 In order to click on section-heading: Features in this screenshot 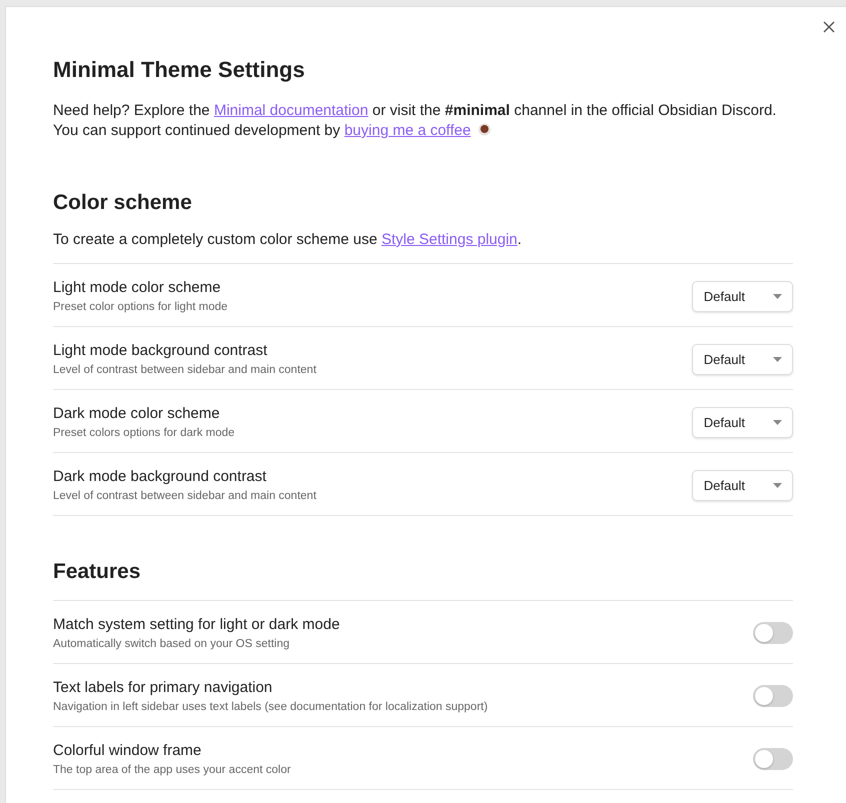, I will do `click(97, 572)`.